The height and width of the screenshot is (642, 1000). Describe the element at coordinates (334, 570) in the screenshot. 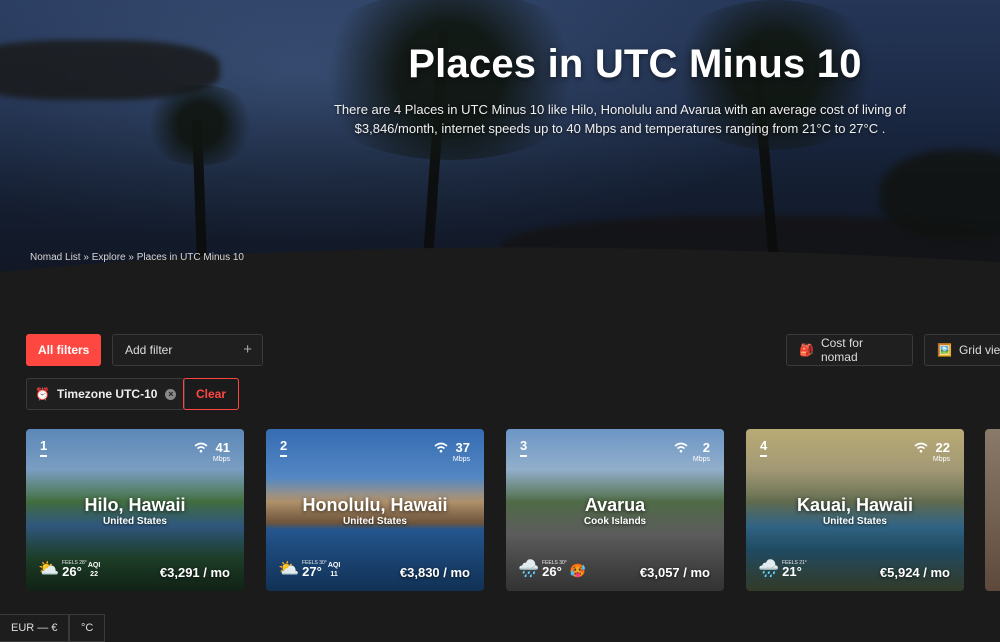

I see `air-quality: AQI 11` at that location.